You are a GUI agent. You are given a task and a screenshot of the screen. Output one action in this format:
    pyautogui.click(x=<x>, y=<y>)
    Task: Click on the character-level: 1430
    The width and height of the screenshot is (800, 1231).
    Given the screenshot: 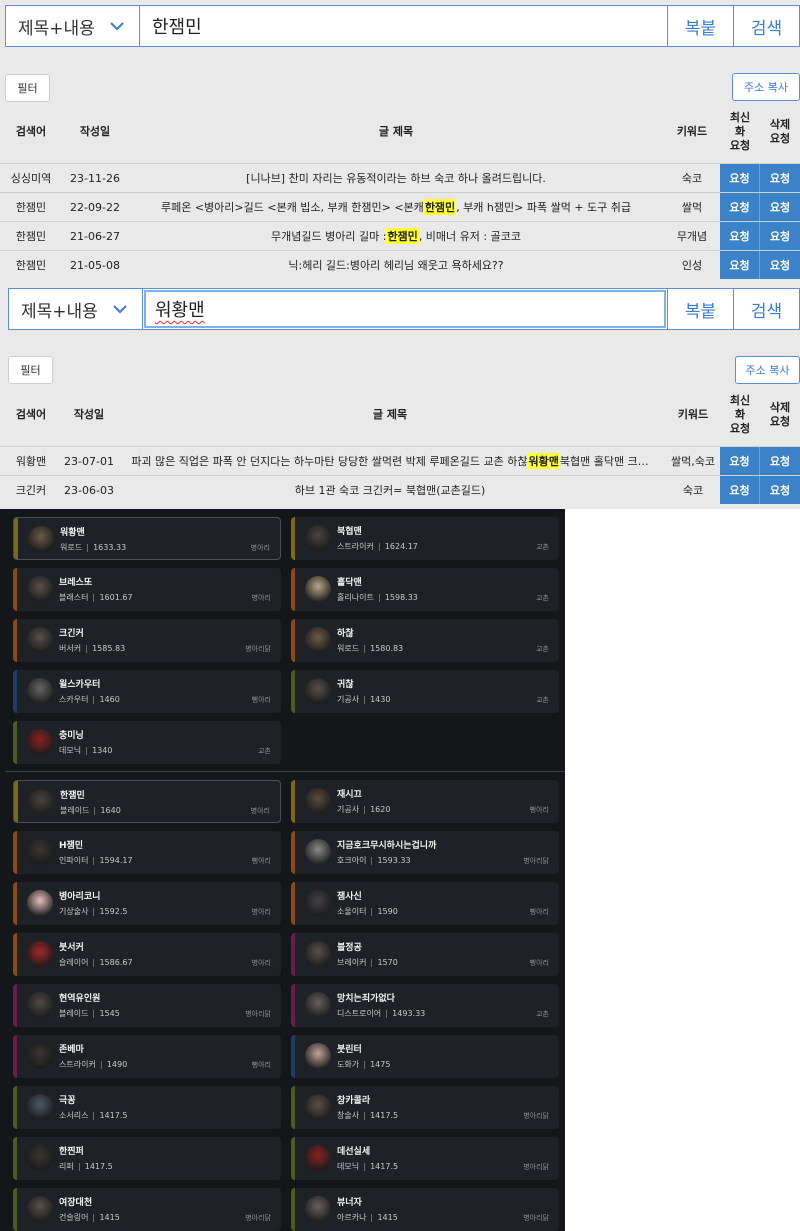 What is the action you would take?
    pyautogui.click(x=380, y=699)
    